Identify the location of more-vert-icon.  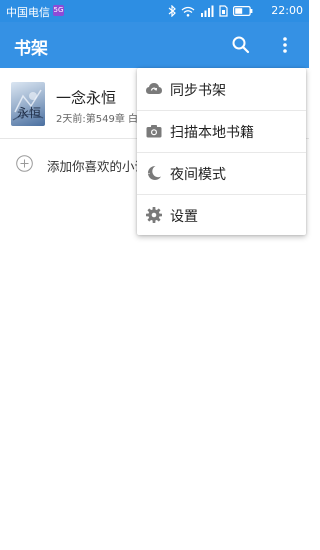
(285, 45).